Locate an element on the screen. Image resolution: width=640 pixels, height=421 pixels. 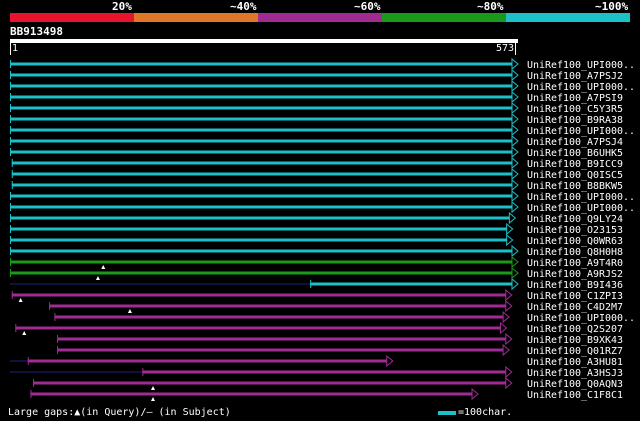
hit-label: UniRef100_Q0AQN3 is located at coordinates (575, 384).